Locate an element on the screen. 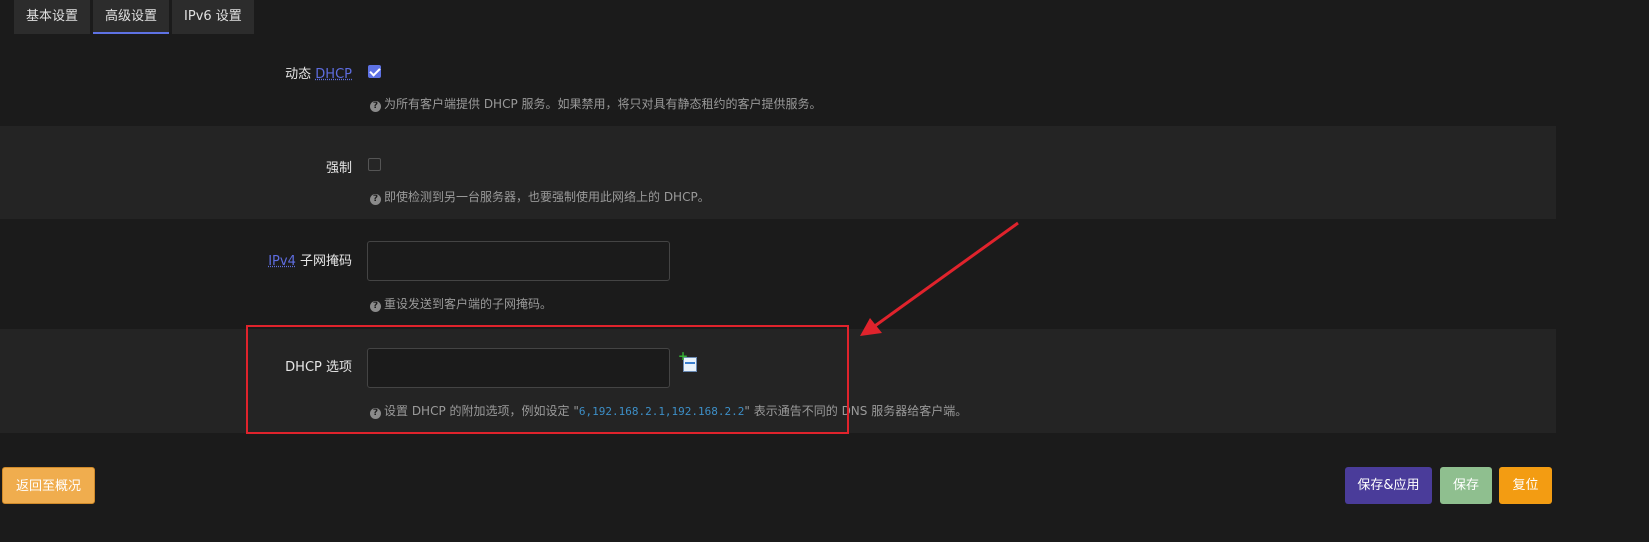  ipv4-abbr: IPv4 is located at coordinates (282, 261).